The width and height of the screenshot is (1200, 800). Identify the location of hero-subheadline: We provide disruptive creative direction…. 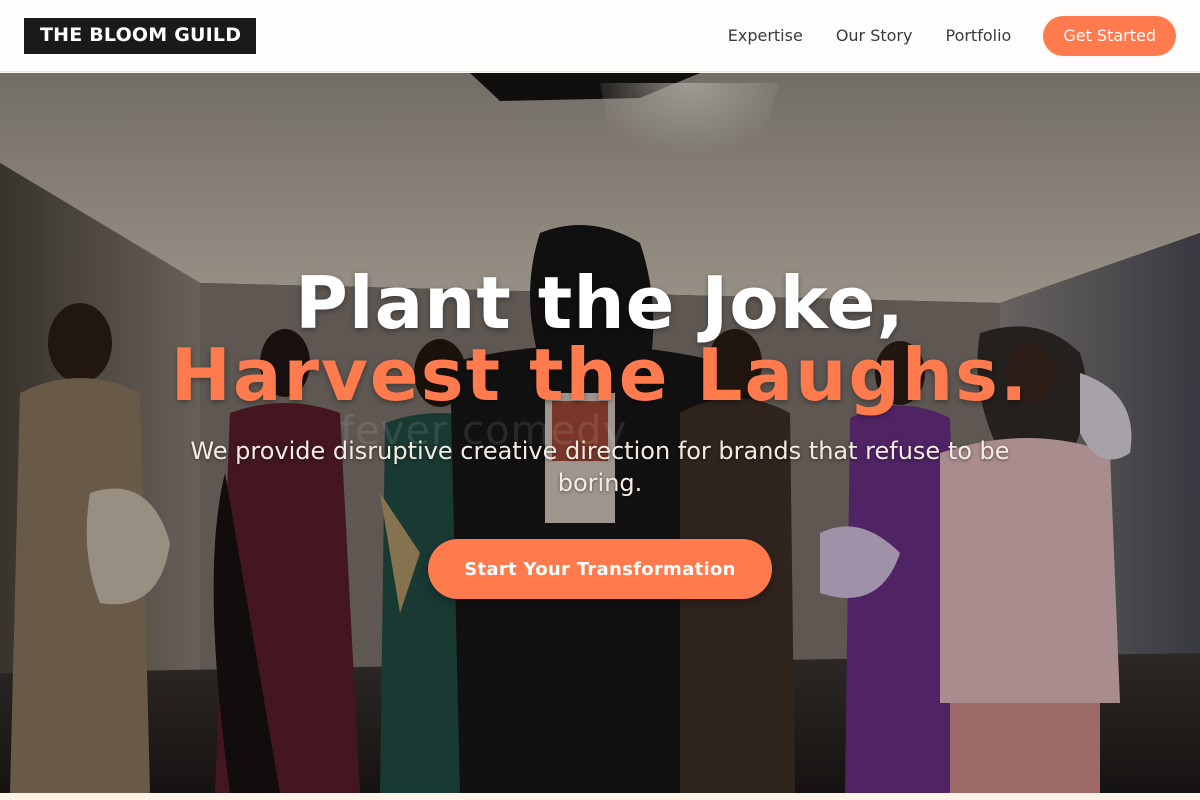
(600, 467).